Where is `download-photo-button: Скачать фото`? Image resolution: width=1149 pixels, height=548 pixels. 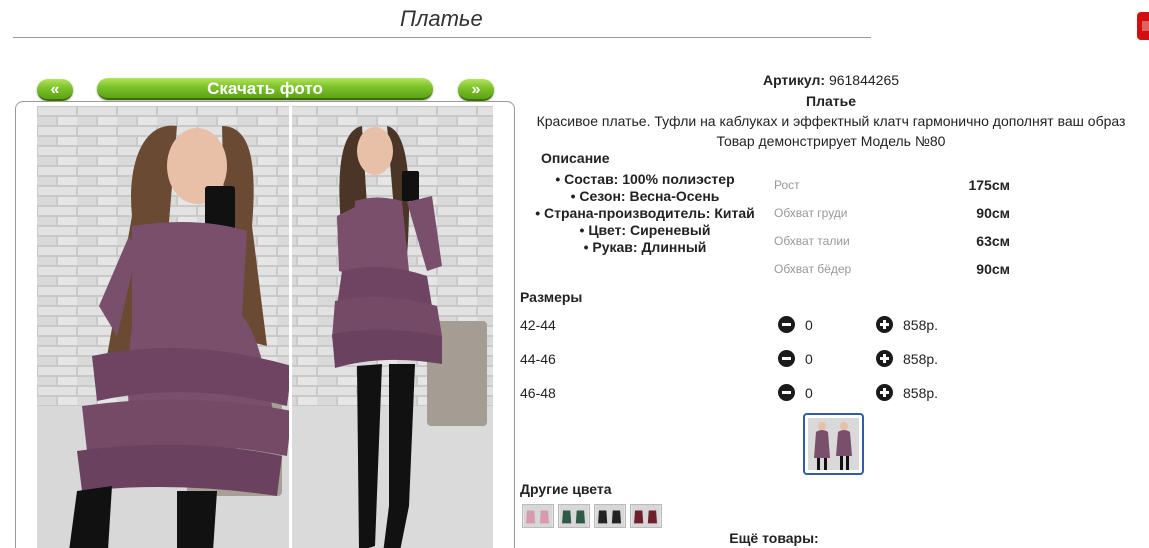 download-photo-button: Скачать фото is located at coordinates (265, 89).